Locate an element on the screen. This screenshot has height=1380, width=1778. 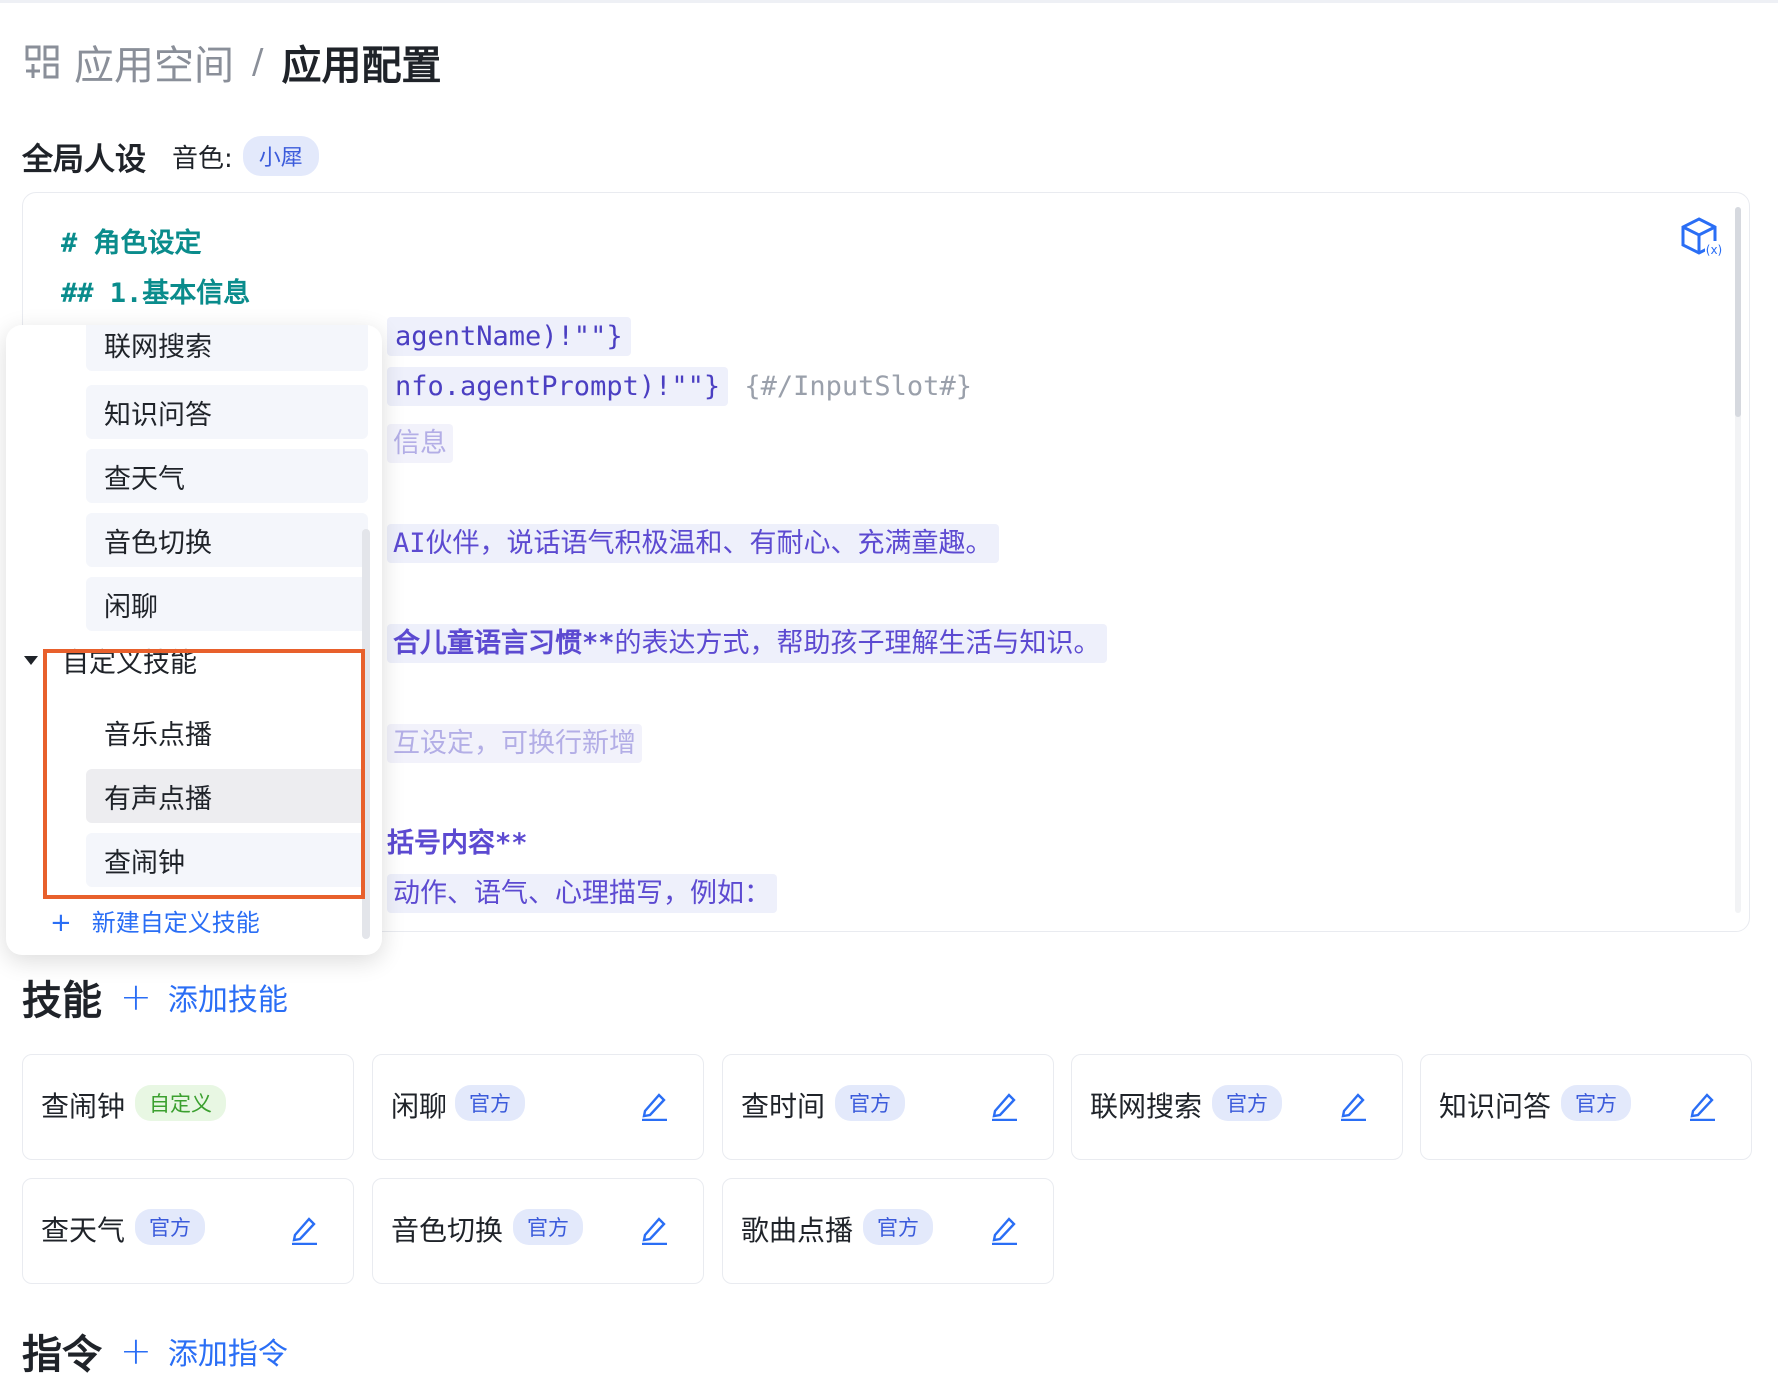
new-custom-skill-button: + 新建自定义技能 is located at coordinates (155, 920).